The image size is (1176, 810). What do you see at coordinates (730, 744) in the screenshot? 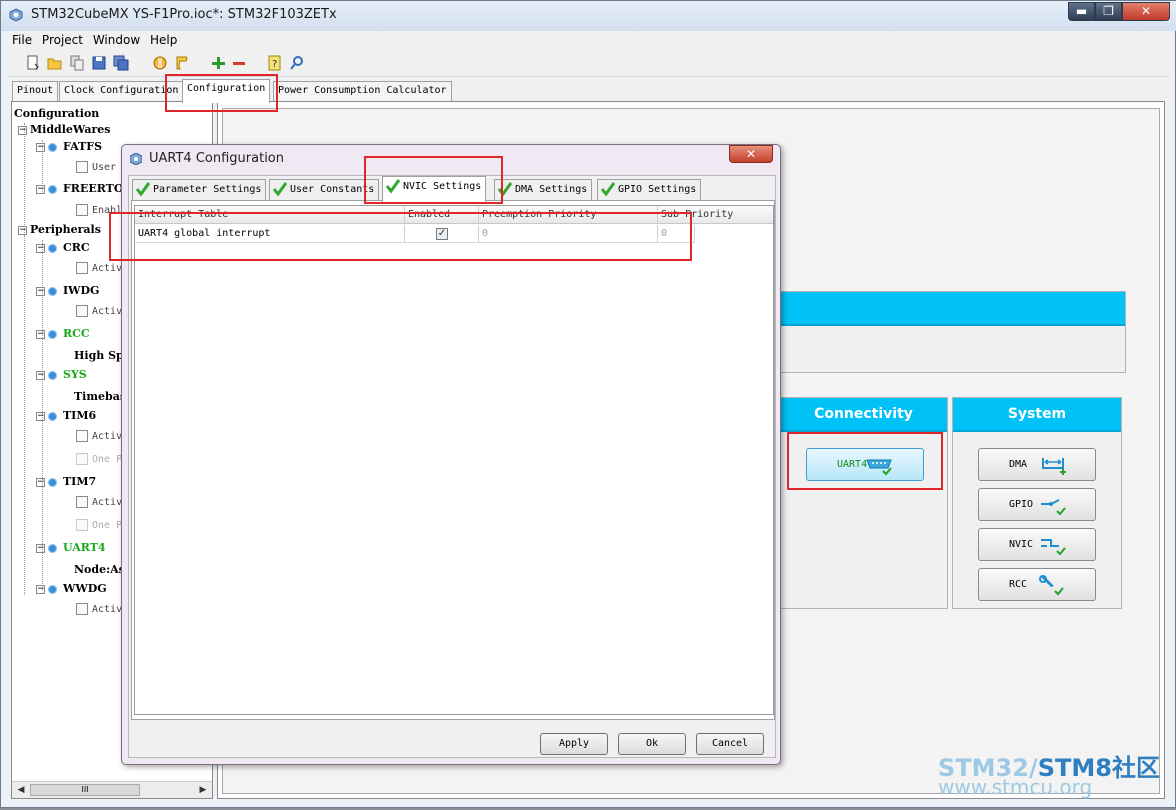
I see `cancel-button: Cancel` at bounding box center [730, 744].